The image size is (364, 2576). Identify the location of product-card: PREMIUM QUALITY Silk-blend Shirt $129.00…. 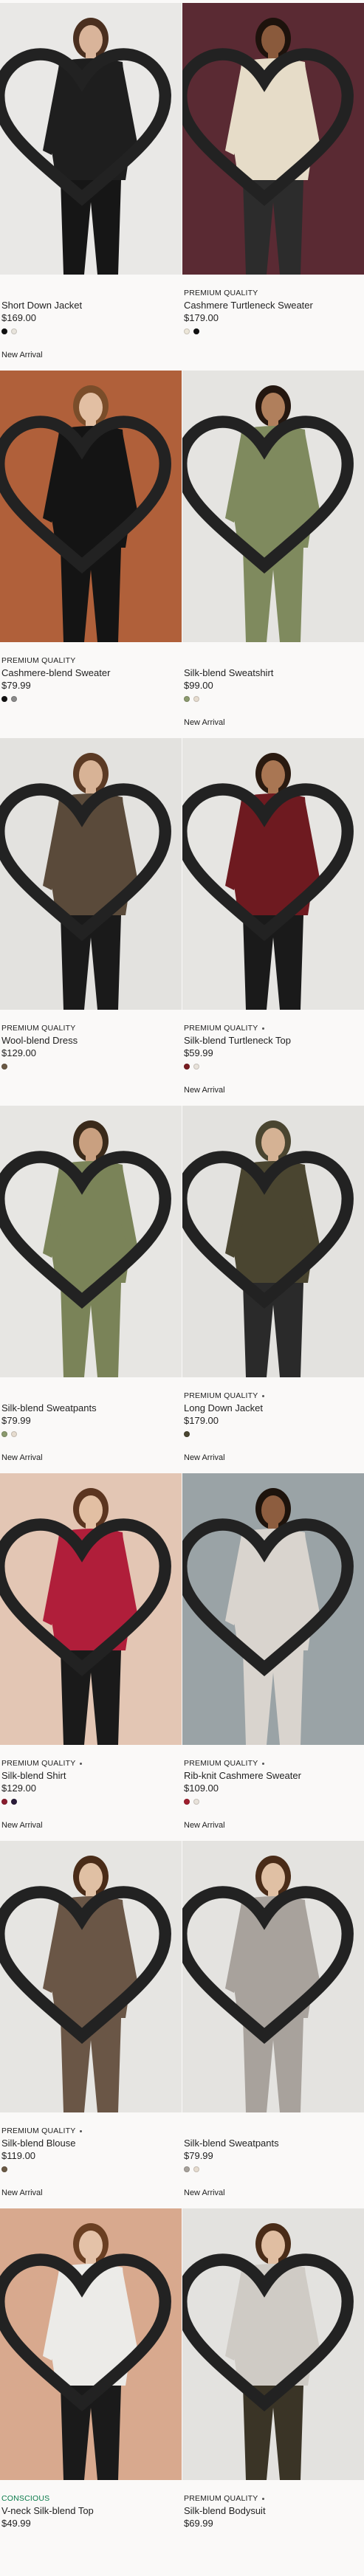
(91, 1657).